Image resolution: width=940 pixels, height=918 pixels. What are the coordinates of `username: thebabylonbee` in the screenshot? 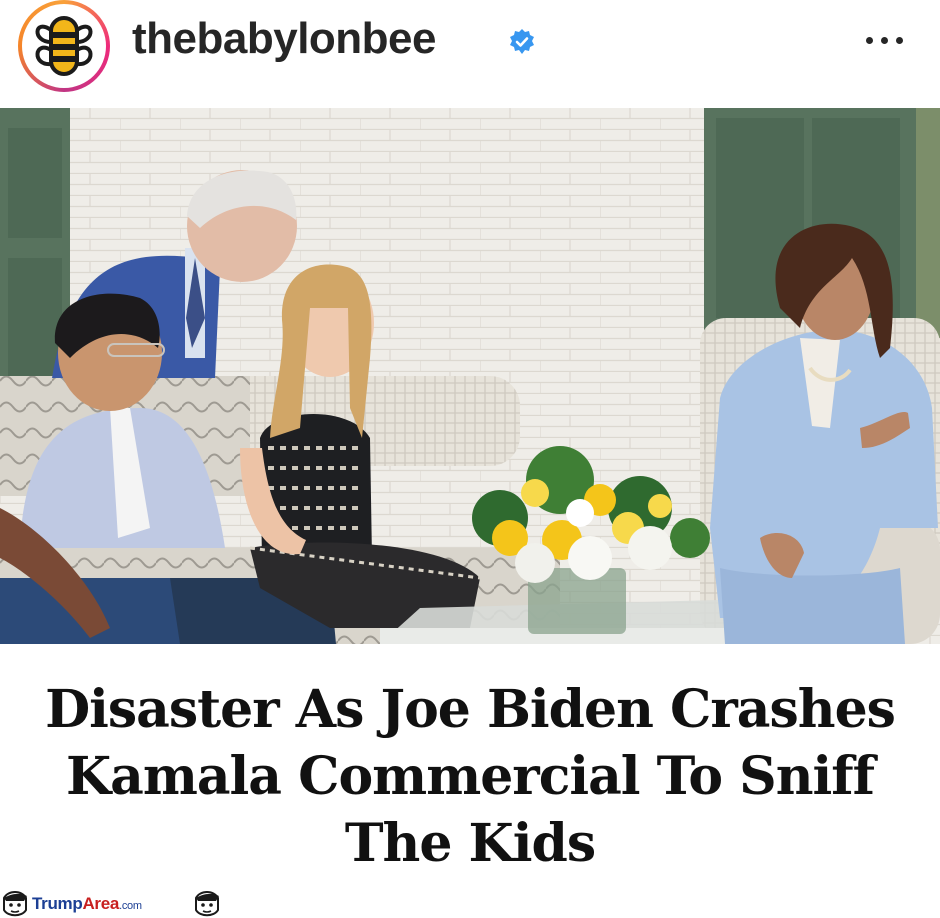 It's located at (284, 39).